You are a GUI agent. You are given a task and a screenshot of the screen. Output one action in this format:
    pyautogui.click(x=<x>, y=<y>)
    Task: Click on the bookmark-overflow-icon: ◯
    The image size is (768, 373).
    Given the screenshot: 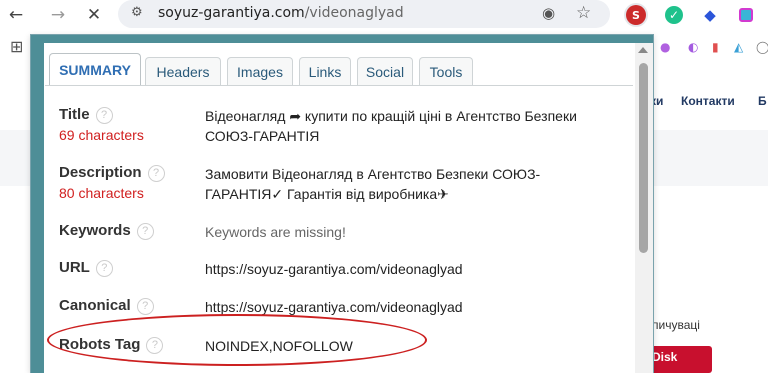 What is the action you would take?
    pyautogui.click(x=762, y=47)
    